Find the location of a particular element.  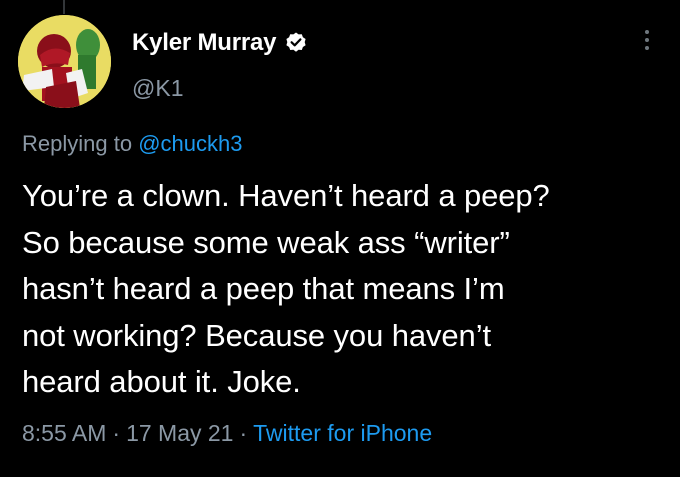

author-handle: @K1 is located at coordinates (157, 88).